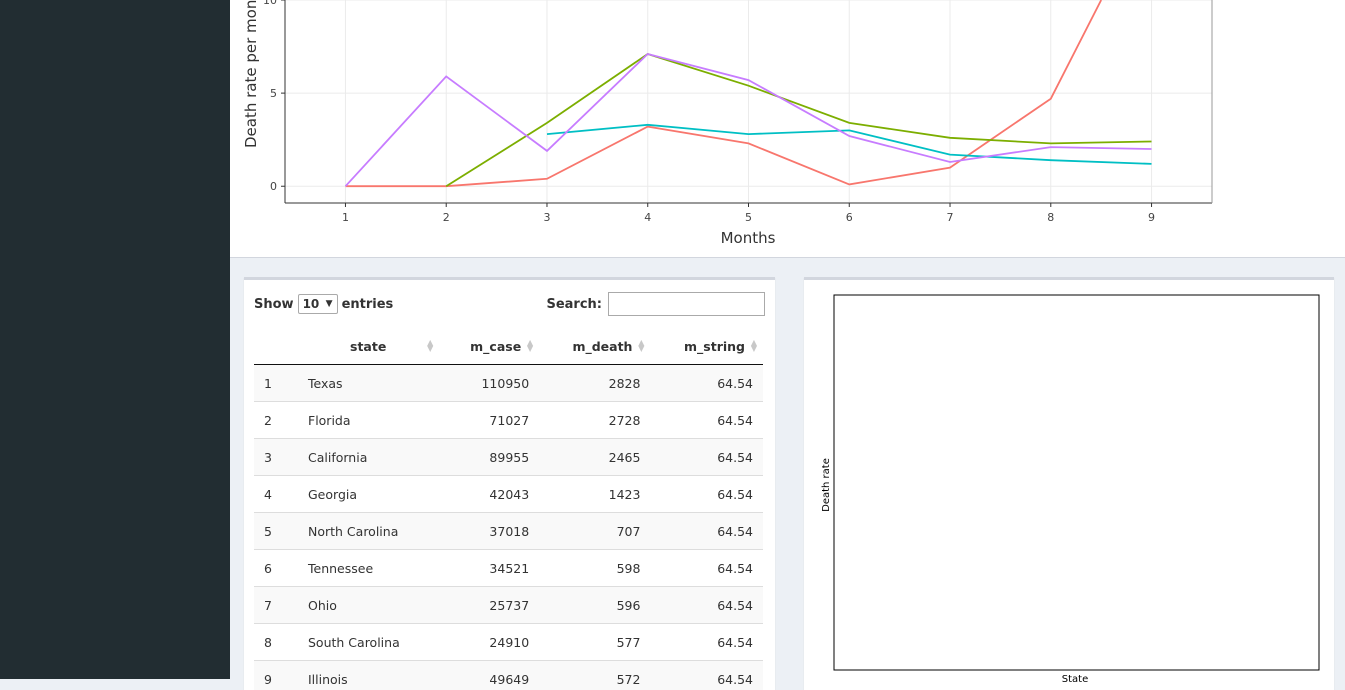 Image resolution: width=1345 pixels, height=690 pixels. What do you see at coordinates (950, 217) in the screenshot?
I see `x-tick-label: 7` at bounding box center [950, 217].